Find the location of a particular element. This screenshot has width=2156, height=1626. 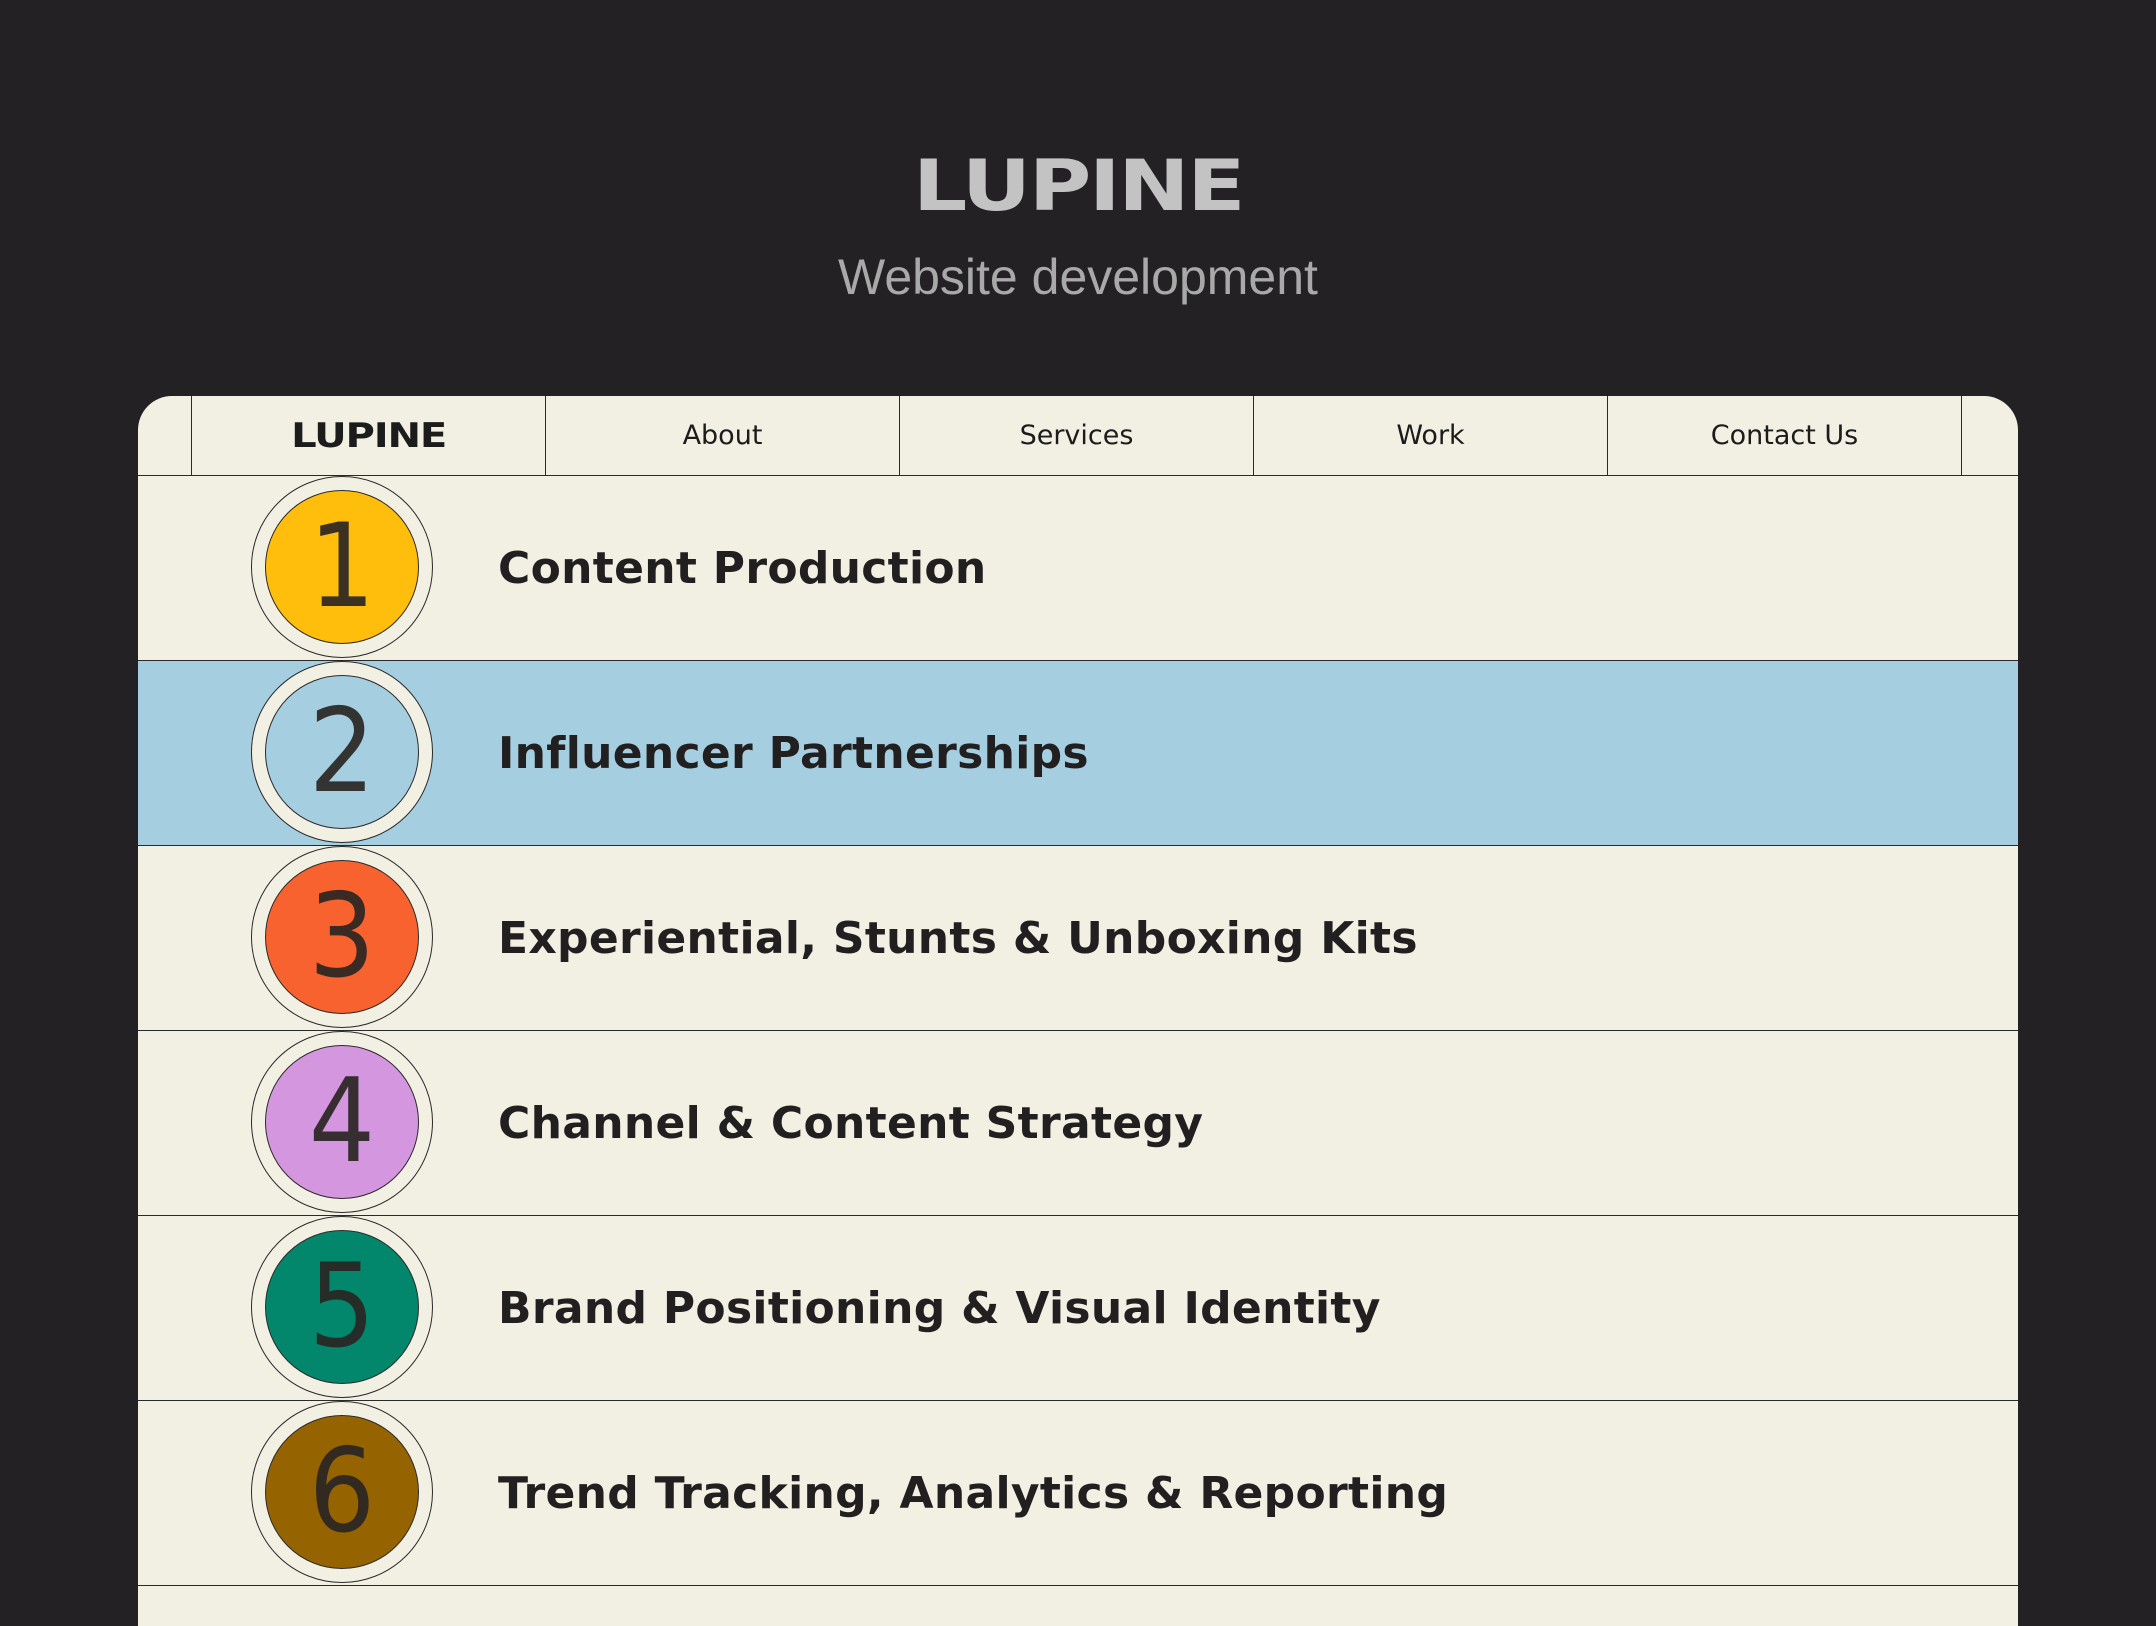

service-row: 6 Trend Tracking, Analytics & Reporting is located at coordinates (1078, 1493).